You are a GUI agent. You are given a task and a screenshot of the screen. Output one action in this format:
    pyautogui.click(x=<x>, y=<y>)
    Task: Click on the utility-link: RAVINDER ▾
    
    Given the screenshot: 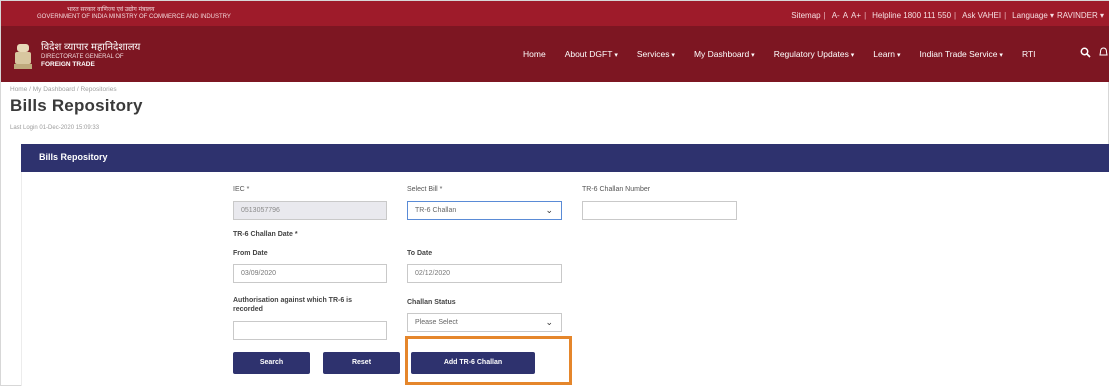 What is the action you would take?
    pyautogui.click(x=1080, y=15)
    